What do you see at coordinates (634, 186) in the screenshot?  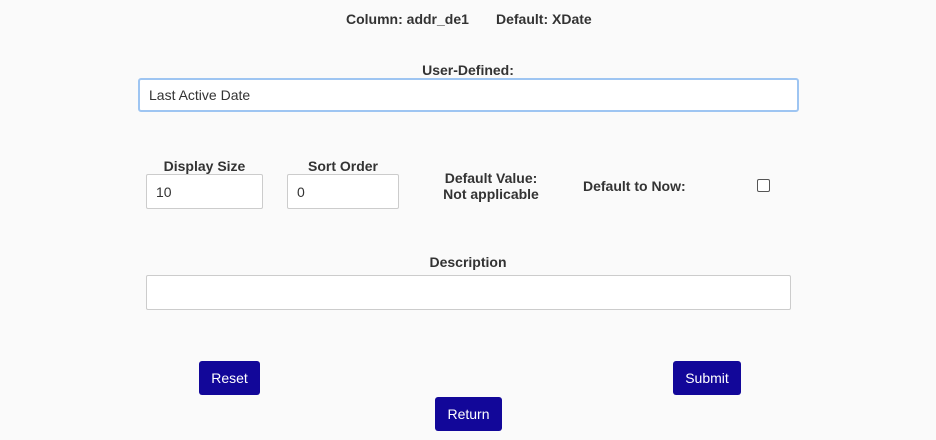 I see `default-to-now-label: Default to Now:` at bounding box center [634, 186].